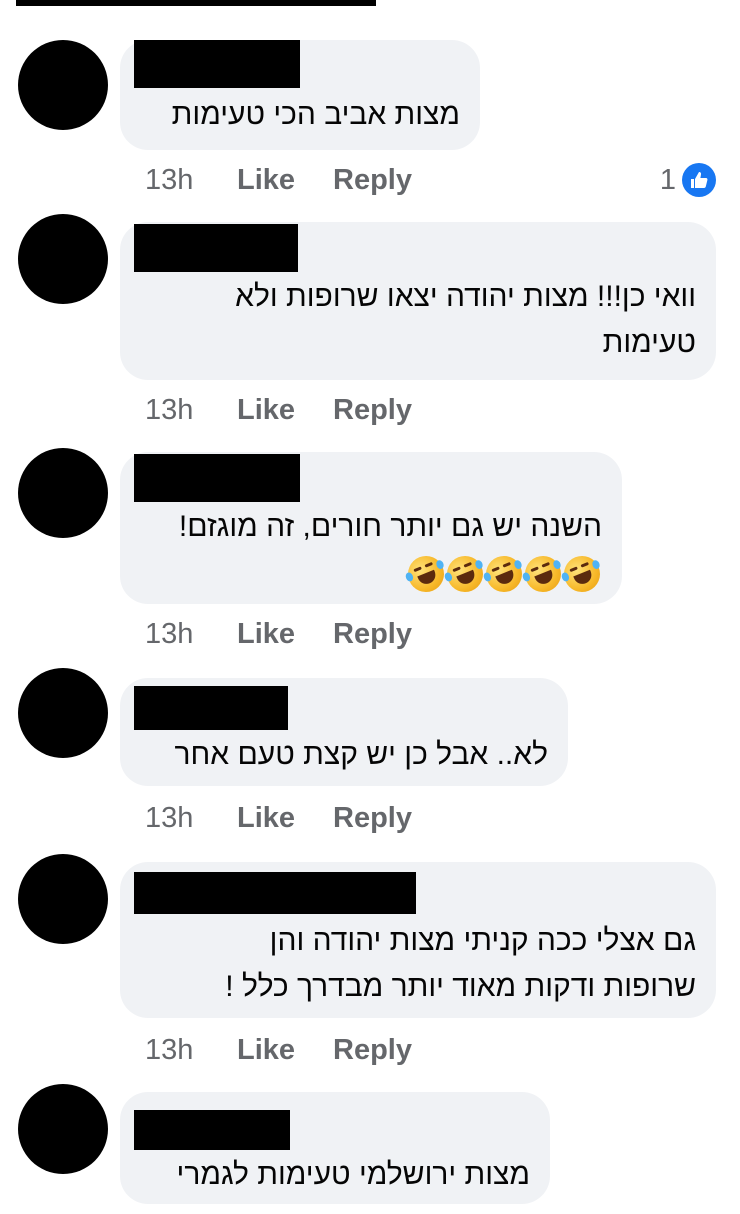  I want to click on emoji-row, so click(504, 574).